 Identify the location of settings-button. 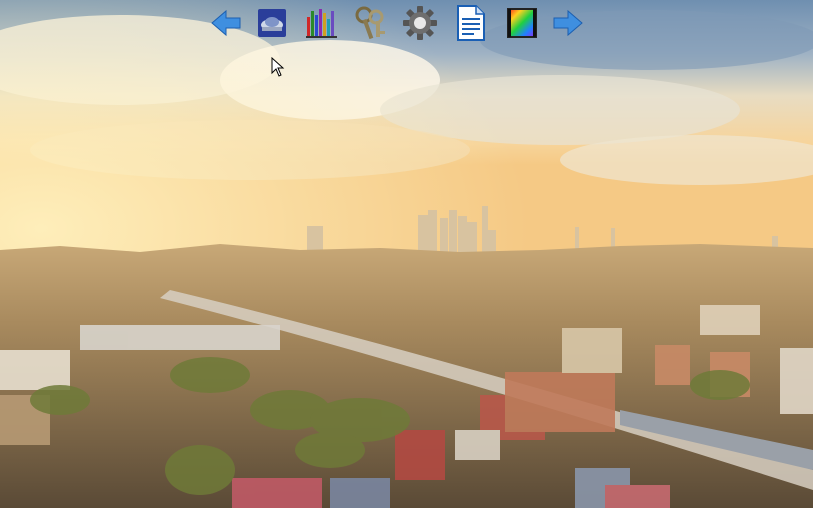
(420, 23).